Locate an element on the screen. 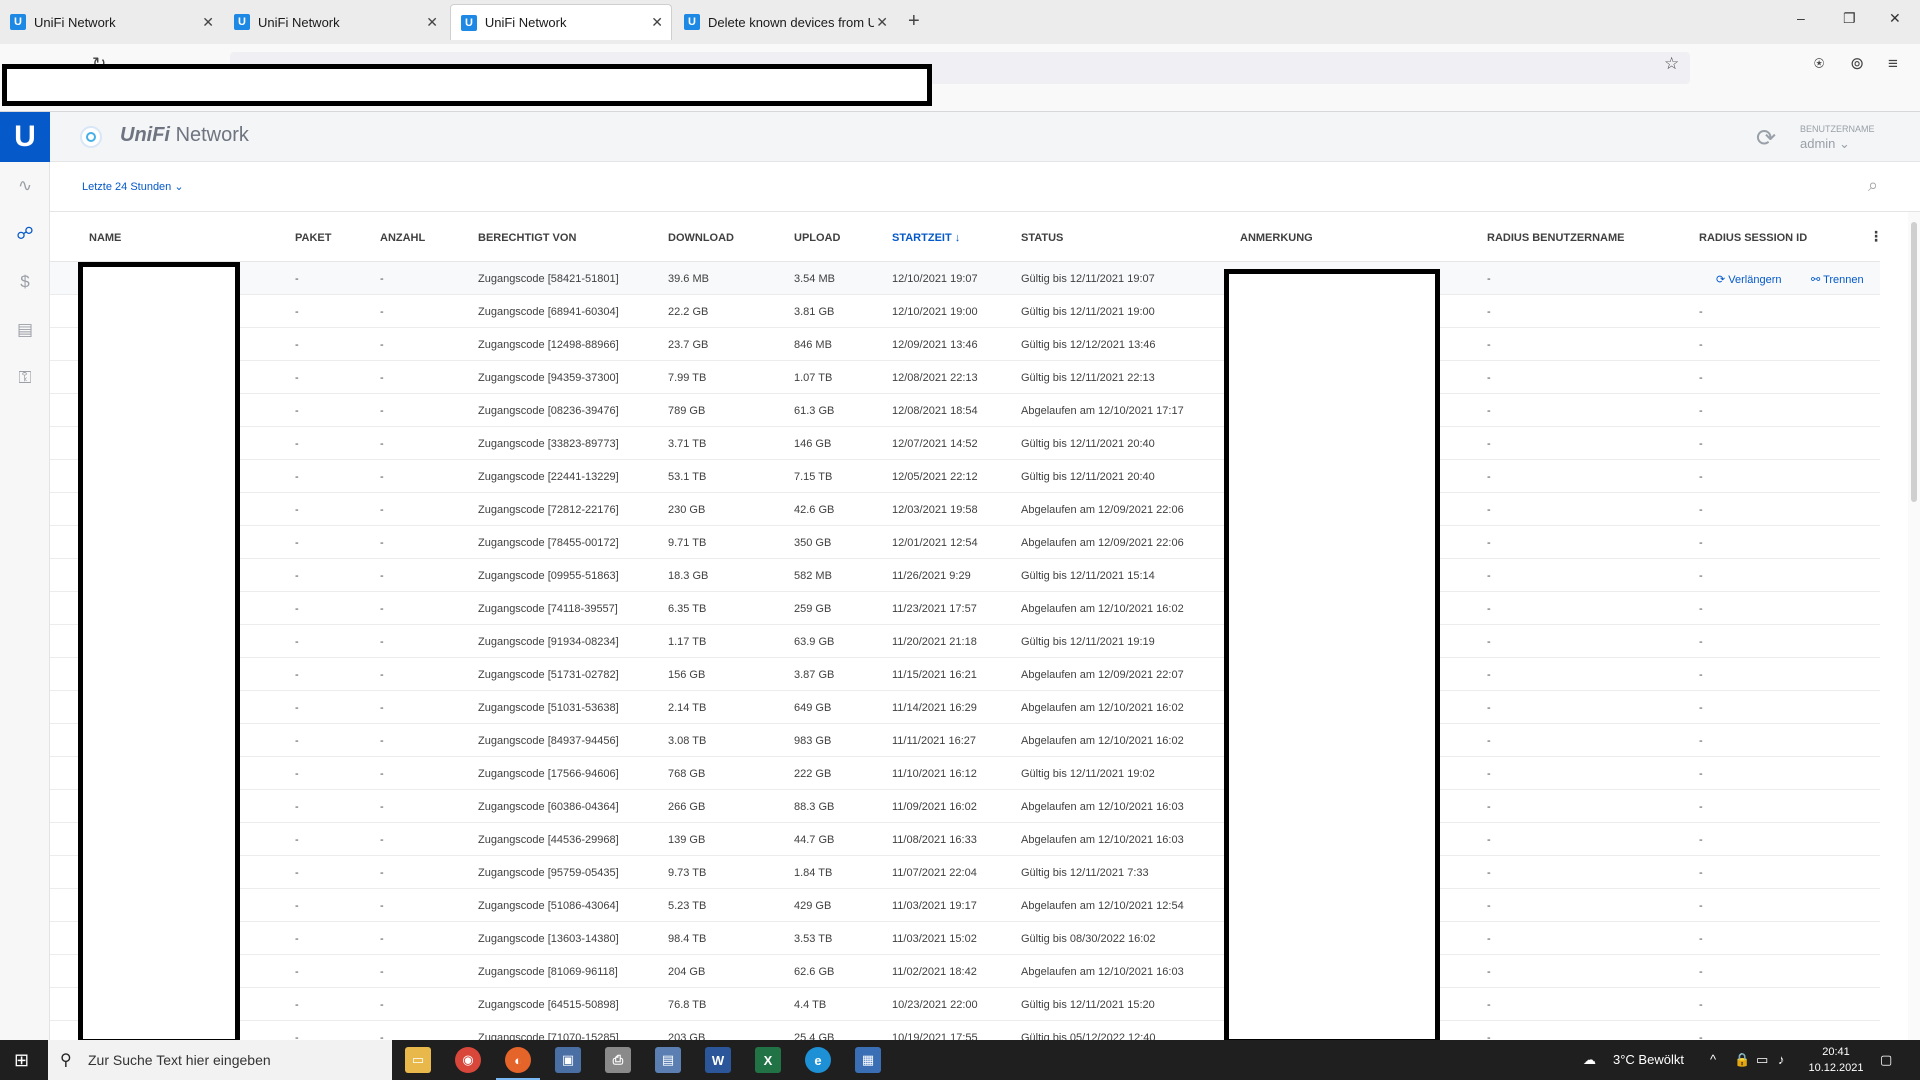  notifications-icon: ▢ is located at coordinates (1886, 1060).